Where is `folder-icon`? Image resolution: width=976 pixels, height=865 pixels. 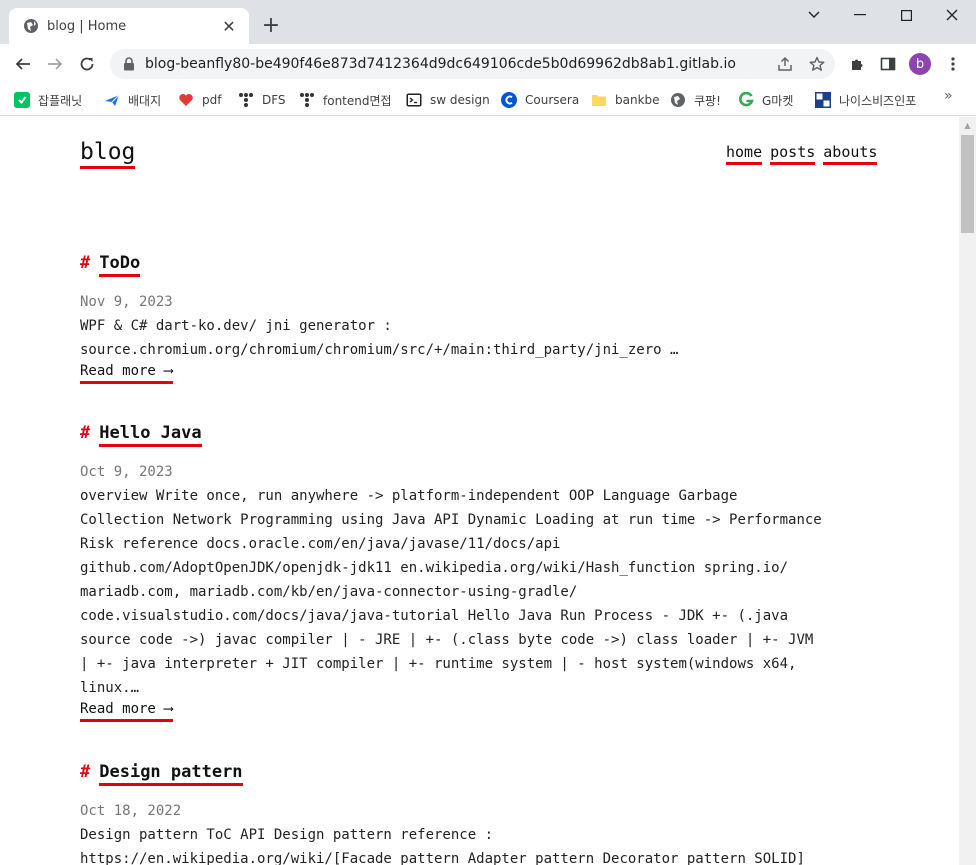
folder-icon is located at coordinates (599, 100).